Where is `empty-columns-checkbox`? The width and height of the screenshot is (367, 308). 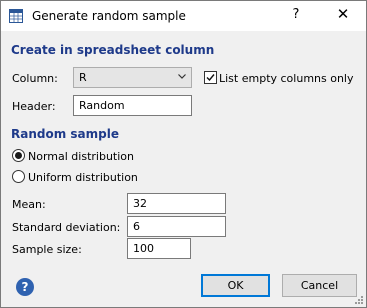 empty-columns-checkbox is located at coordinates (210, 77).